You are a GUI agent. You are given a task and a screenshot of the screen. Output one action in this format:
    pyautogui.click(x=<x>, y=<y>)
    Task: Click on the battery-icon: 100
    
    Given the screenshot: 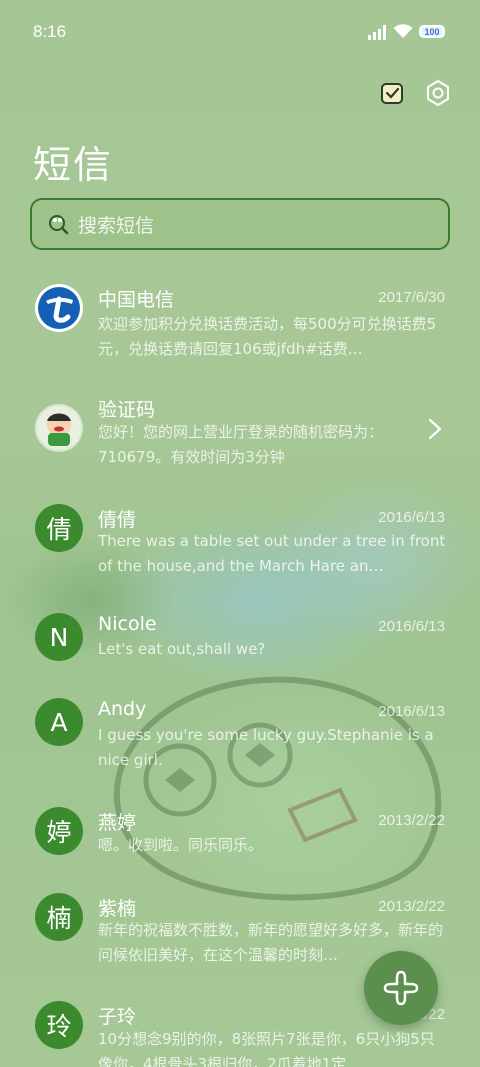 What is the action you would take?
    pyautogui.click(x=432, y=31)
    